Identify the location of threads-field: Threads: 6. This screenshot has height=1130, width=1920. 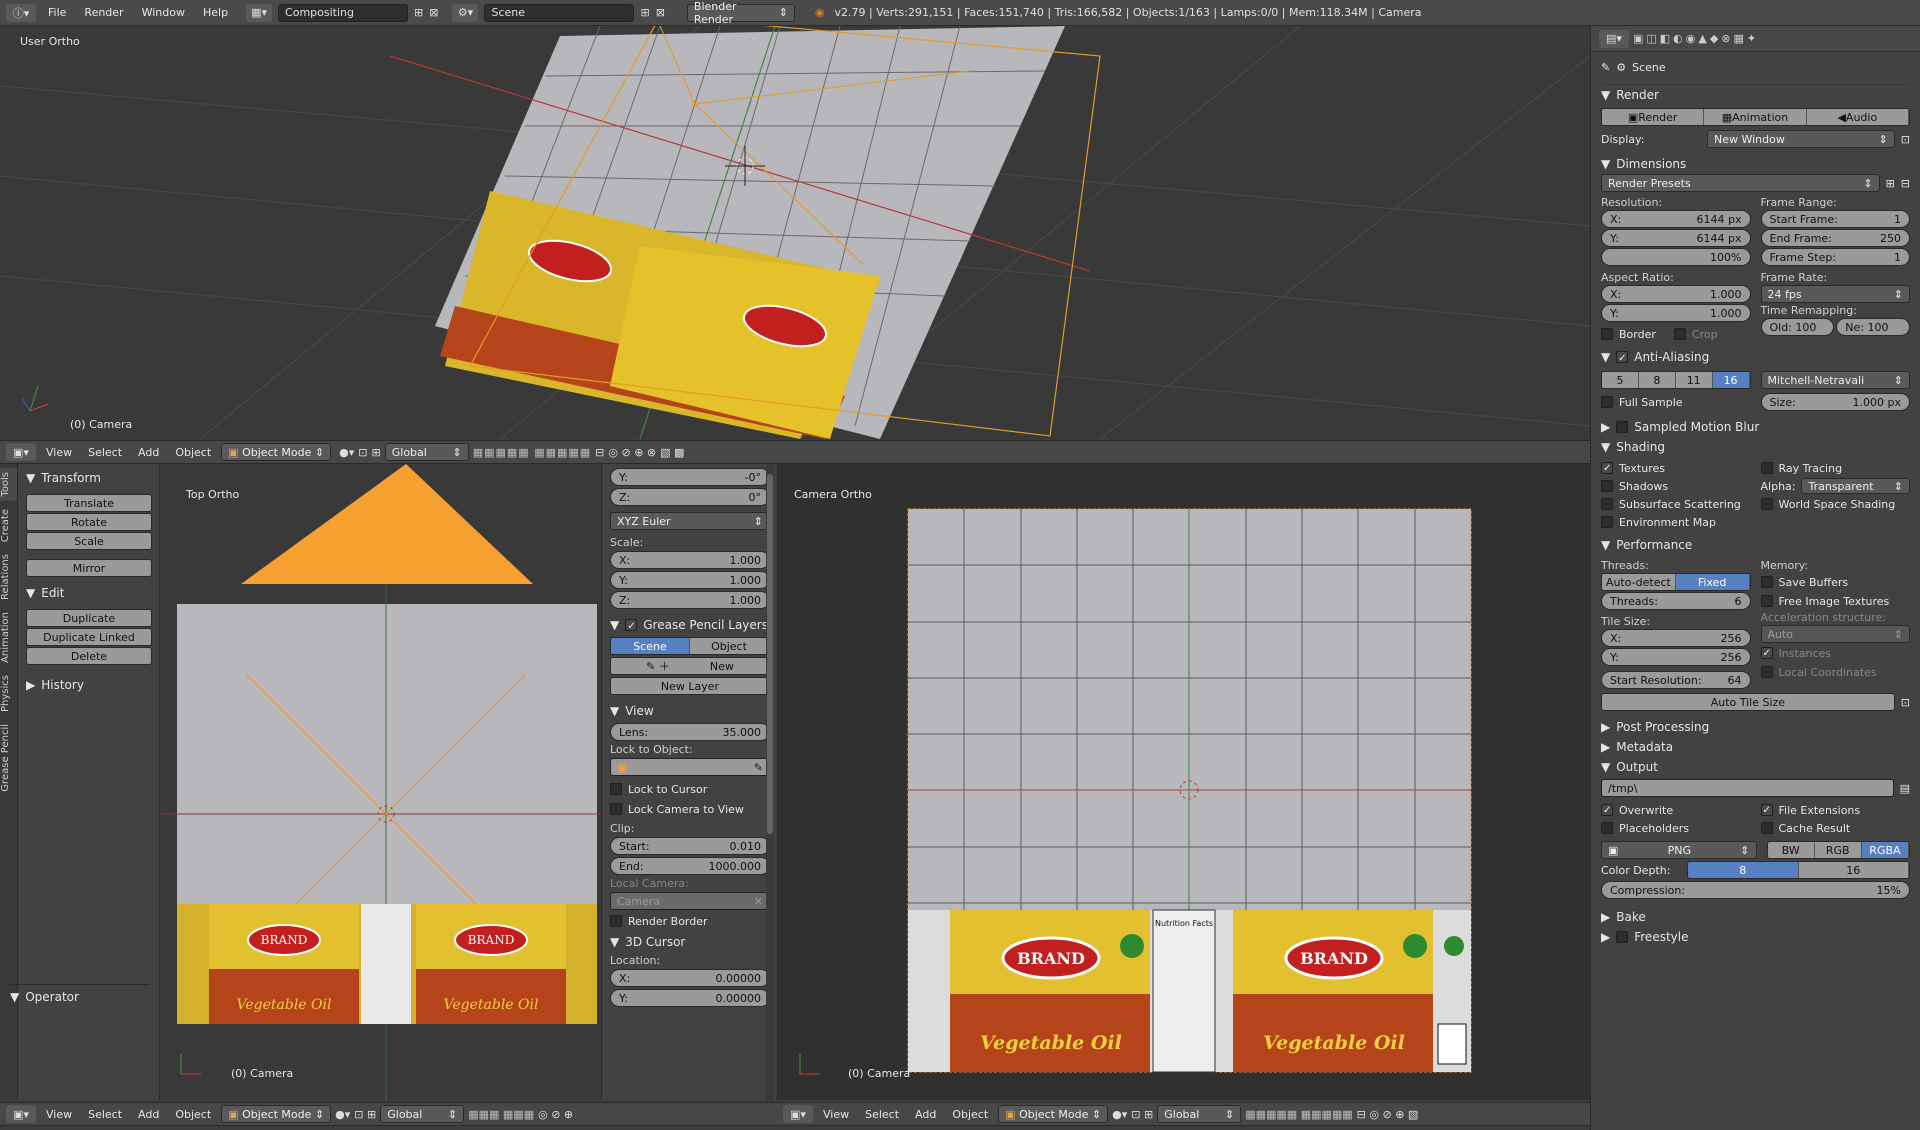
(1676, 601).